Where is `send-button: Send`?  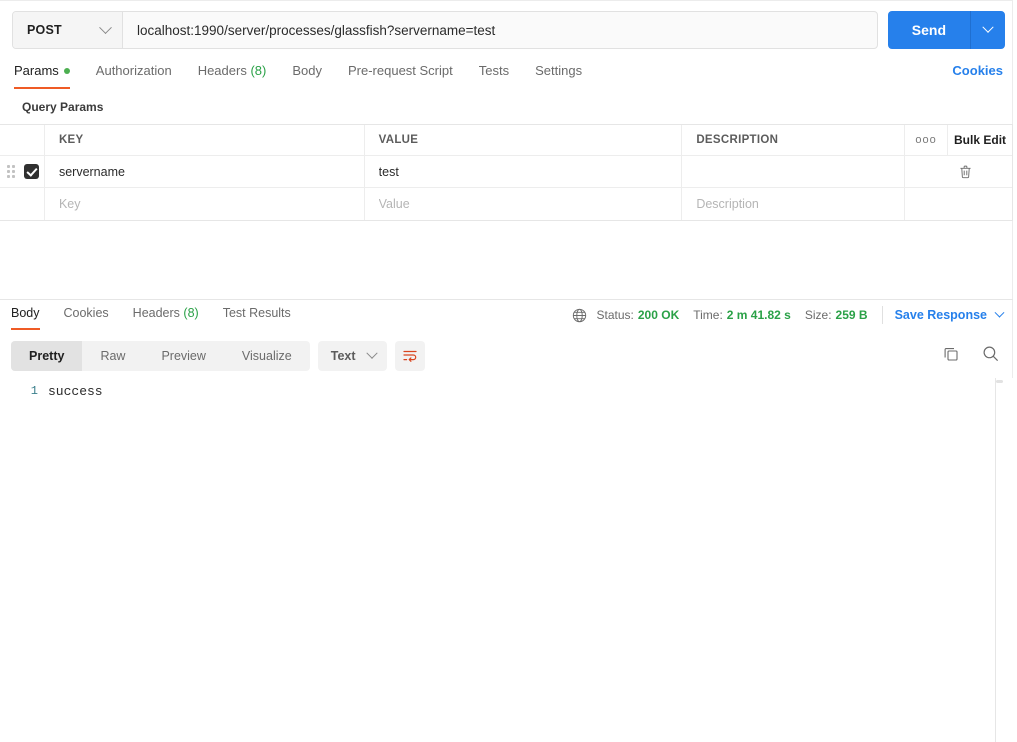
send-button: Send is located at coordinates (929, 30).